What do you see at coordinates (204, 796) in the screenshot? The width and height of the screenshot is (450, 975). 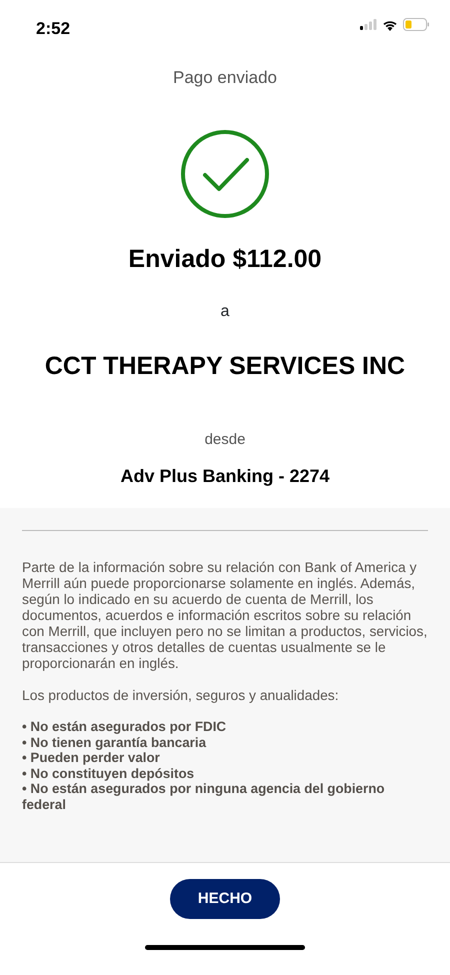 I see `disclosure-bullet: • No están asegurados por ninguna agencia del gobierno federal` at bounding box center [204, 796].